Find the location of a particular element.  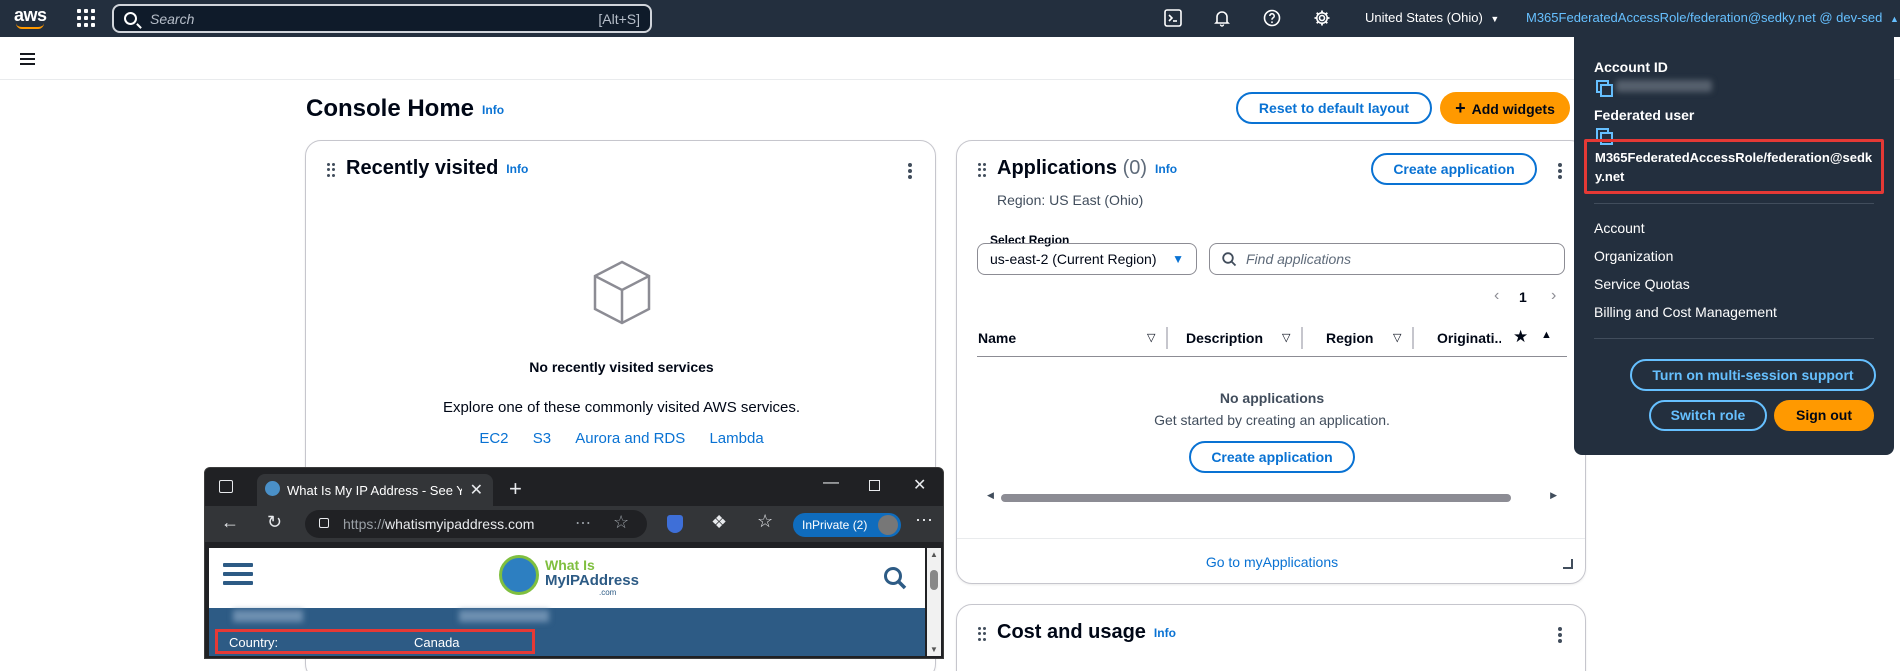

column-description: Description is located at coordinates (1224, 338).